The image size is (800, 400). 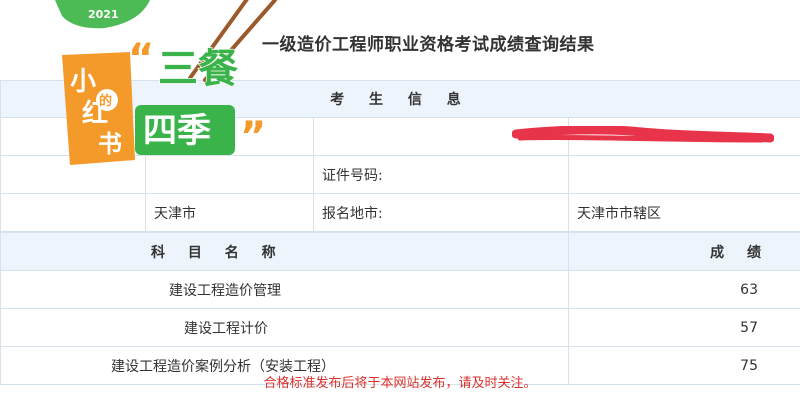 I want to click on score-header: 成 绩, so click(x=684, y=251).